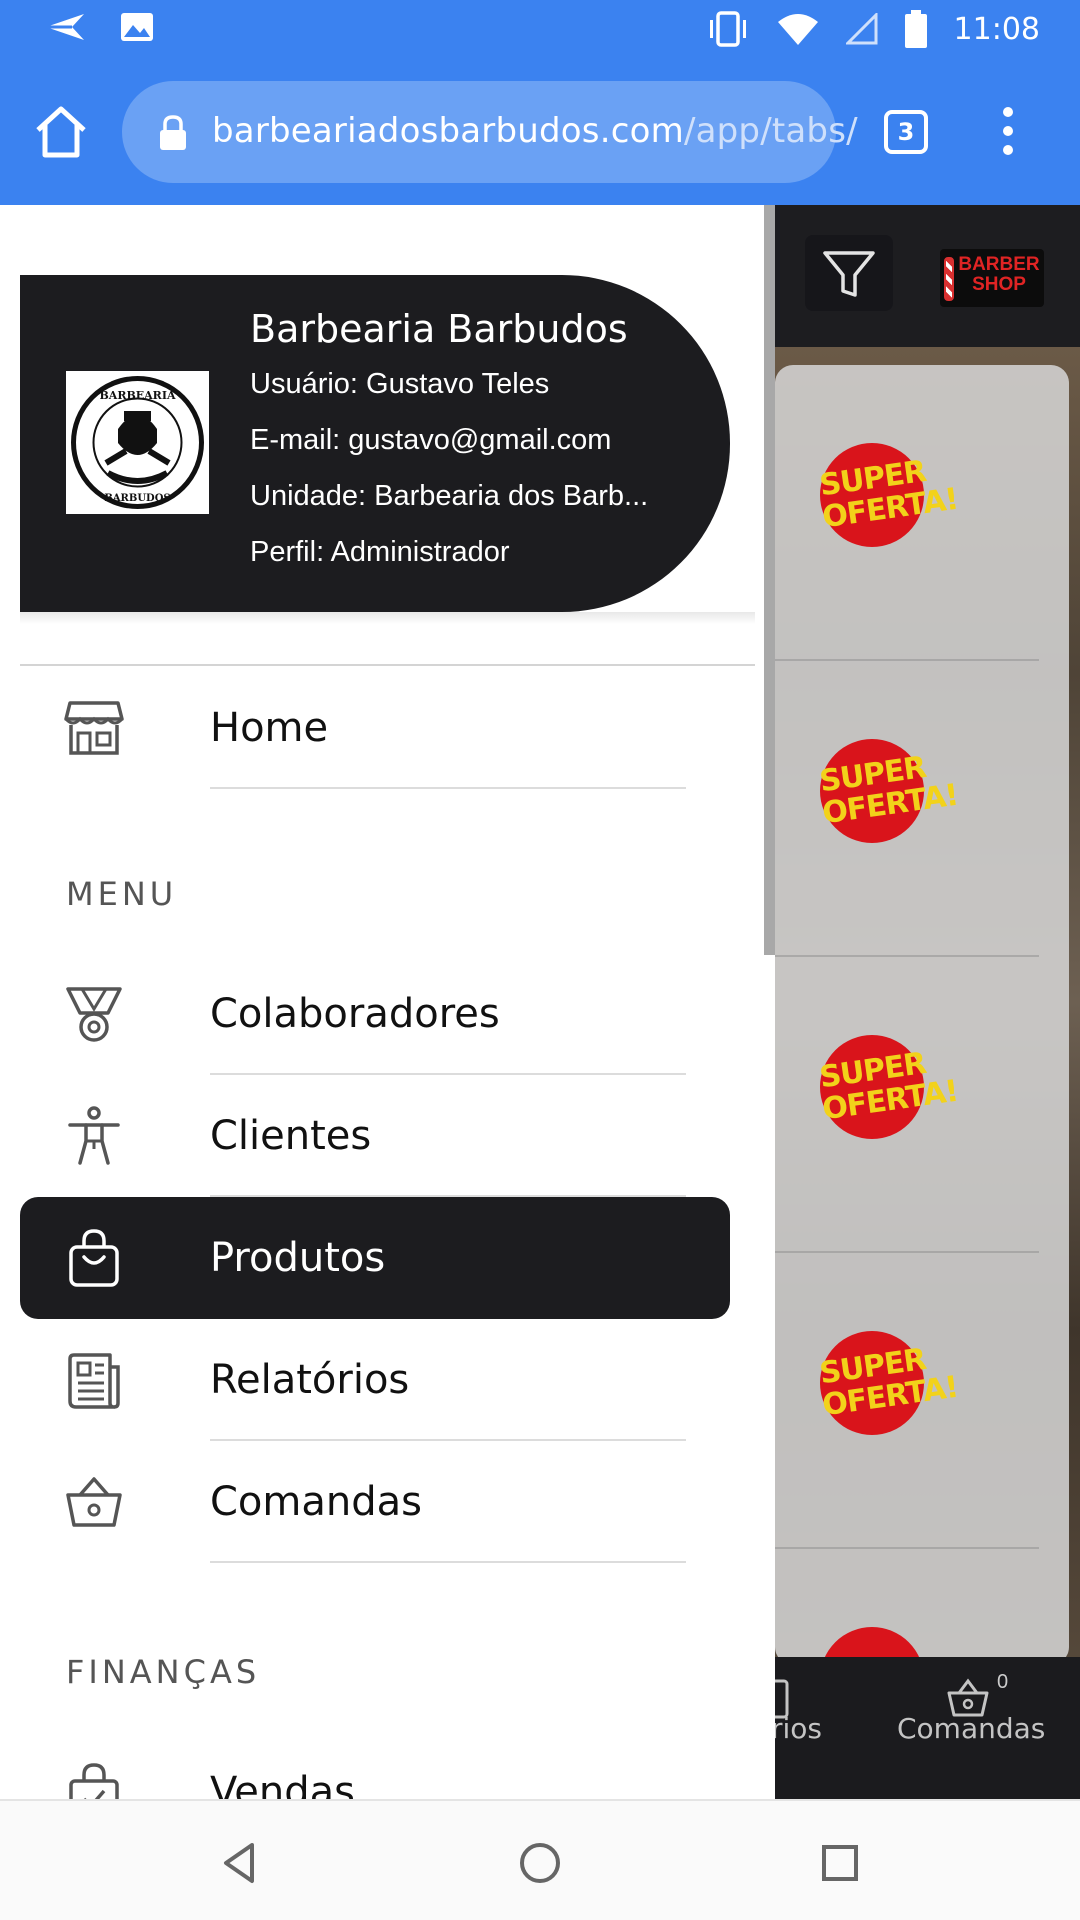  What do you see at coordinates (1008, 132) in the screenshot?
I see `more-options-icon` at bounding box center [1008, 132].